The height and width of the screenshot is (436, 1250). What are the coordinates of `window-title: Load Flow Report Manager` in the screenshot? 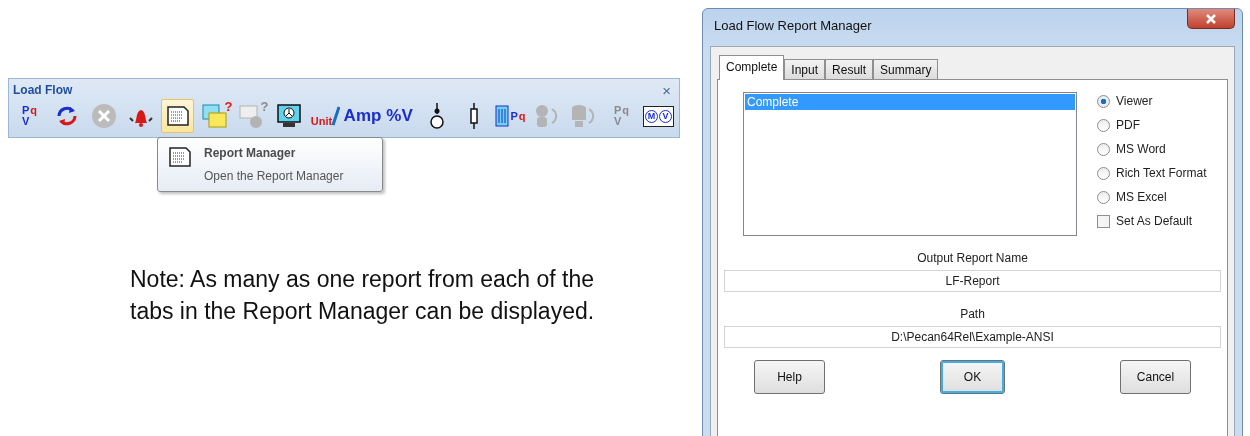 It's located at (793, 25).